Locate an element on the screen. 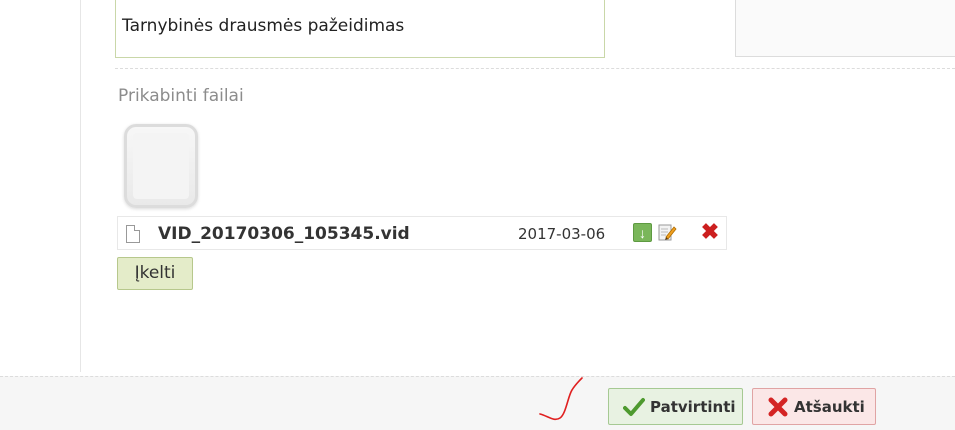 This screenshot has height=430, width=955. file-thumbnail is located at coordinates (161, 166).